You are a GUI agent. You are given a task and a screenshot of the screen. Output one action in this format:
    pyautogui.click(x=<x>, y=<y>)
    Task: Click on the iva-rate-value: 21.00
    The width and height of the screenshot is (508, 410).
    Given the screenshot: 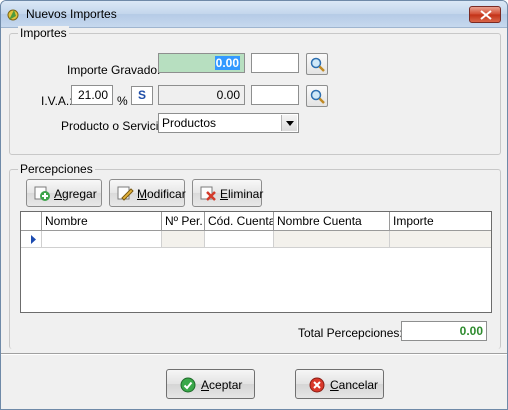 What is the action you would take?
    pyautogui.click(x=92, y=95)
    